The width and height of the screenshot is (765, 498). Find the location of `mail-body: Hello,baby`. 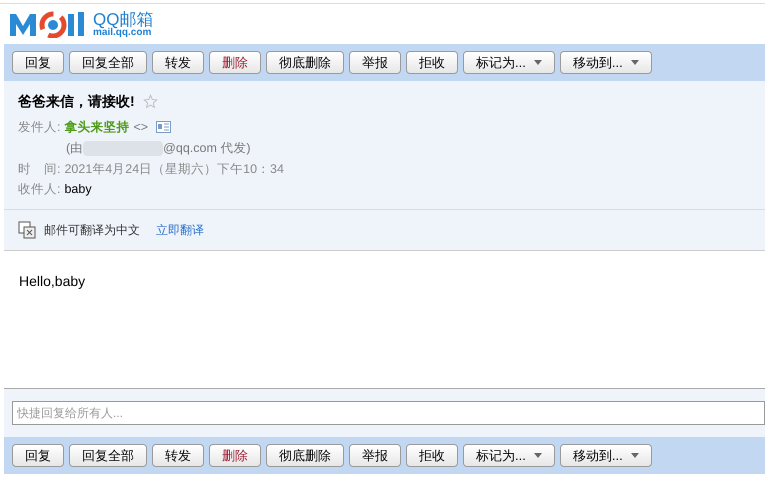

mail-body: Hello,baby is located at coordinates (52, 281).